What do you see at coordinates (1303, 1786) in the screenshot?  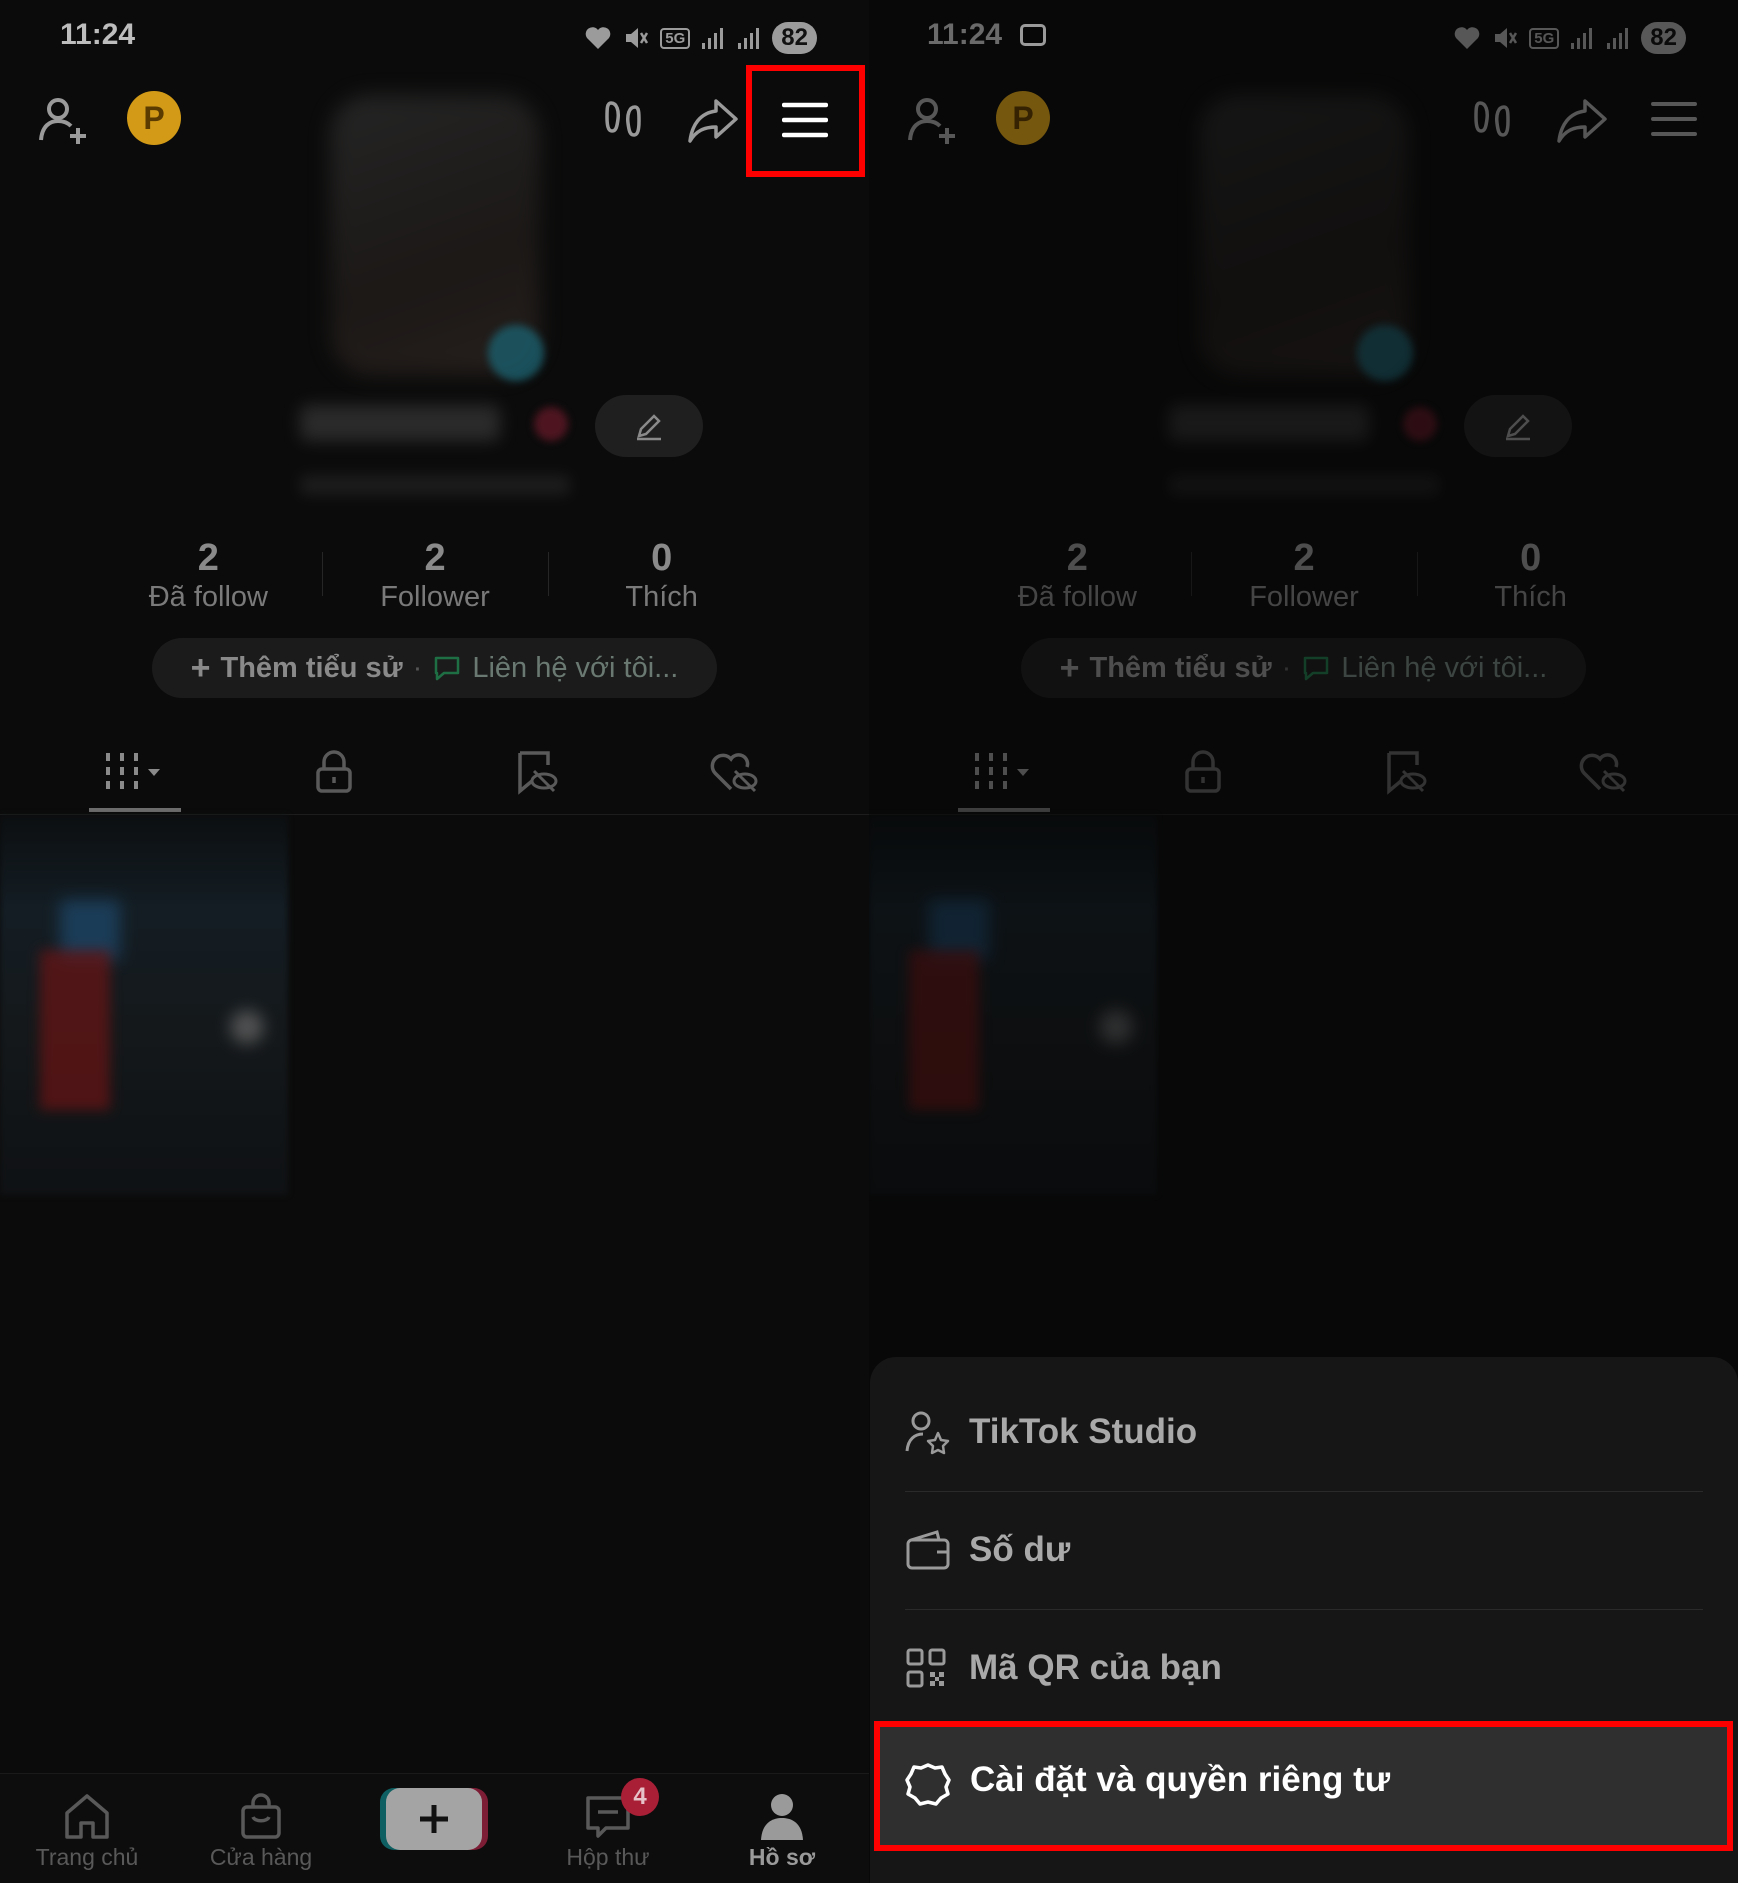 I see `highlight-box` at bounding box center [1303, 1786].